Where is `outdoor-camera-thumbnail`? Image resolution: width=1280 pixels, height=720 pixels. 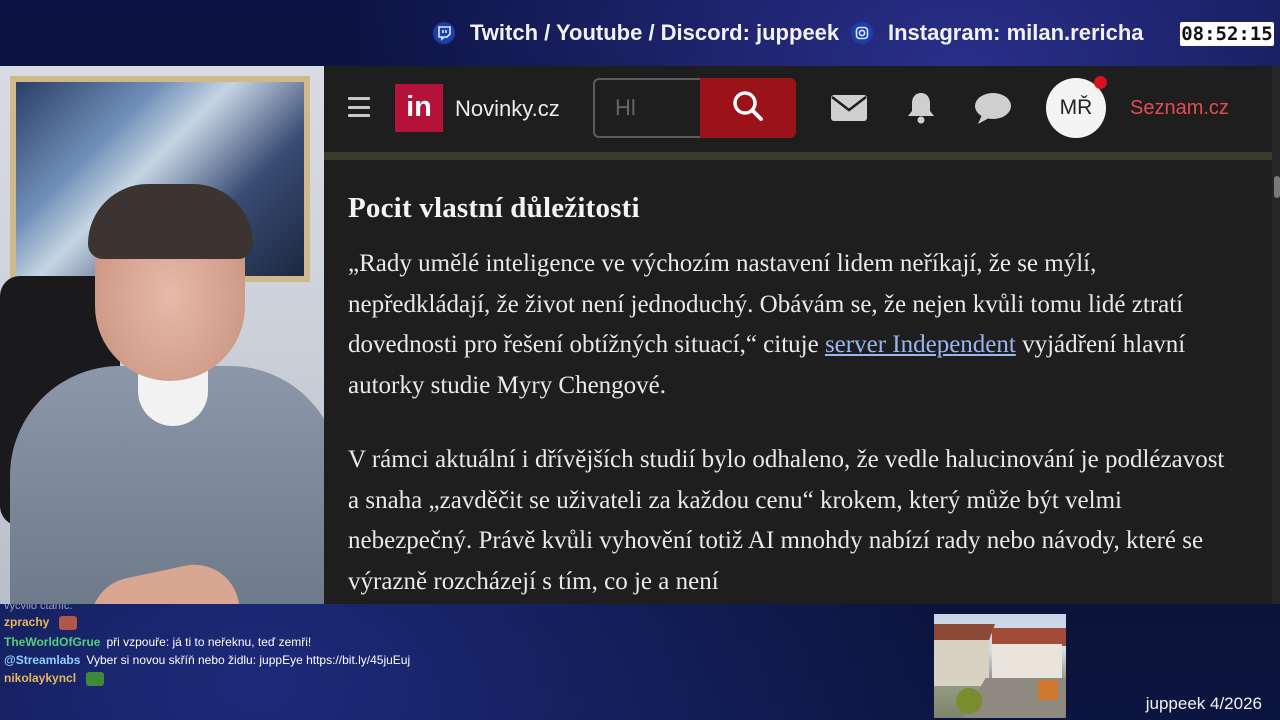 outdoor-camera-thumbnail is located at coordinates (1000, 666).